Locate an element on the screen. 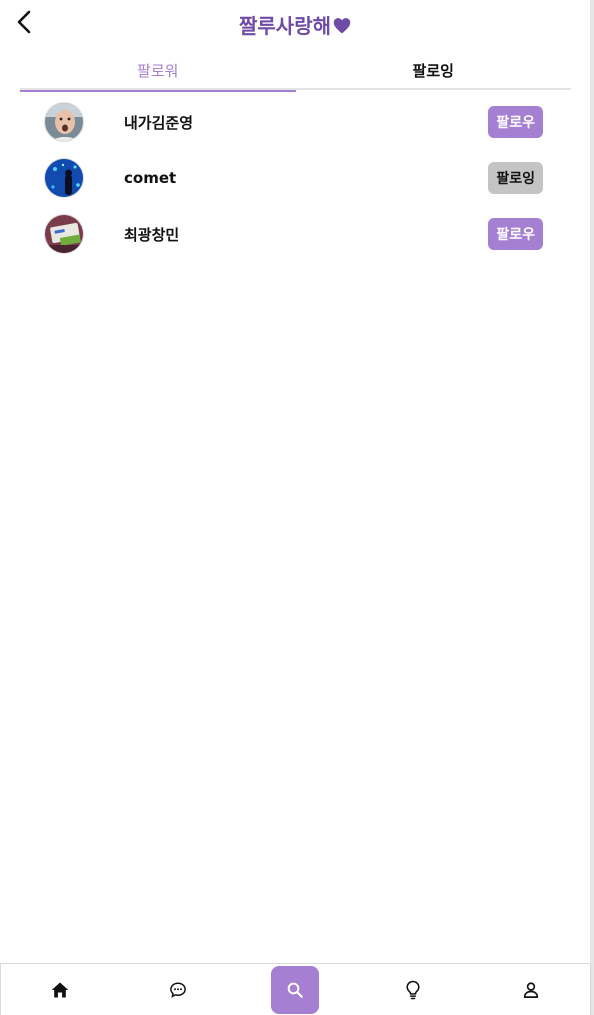 The image size is (594, 1015). page-title: 짤루사랑해 is located at coordinates (295, 24).